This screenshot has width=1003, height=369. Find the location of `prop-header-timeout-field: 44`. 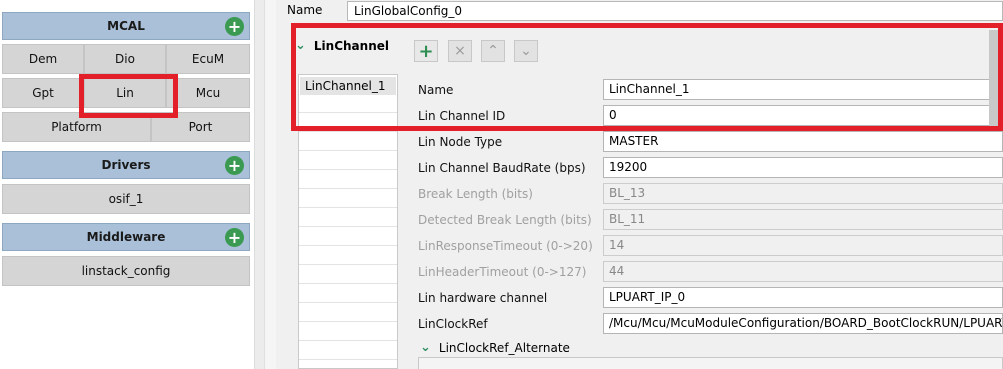

prop-header-timeout-field: 44 is located at coordinates (803, 271).